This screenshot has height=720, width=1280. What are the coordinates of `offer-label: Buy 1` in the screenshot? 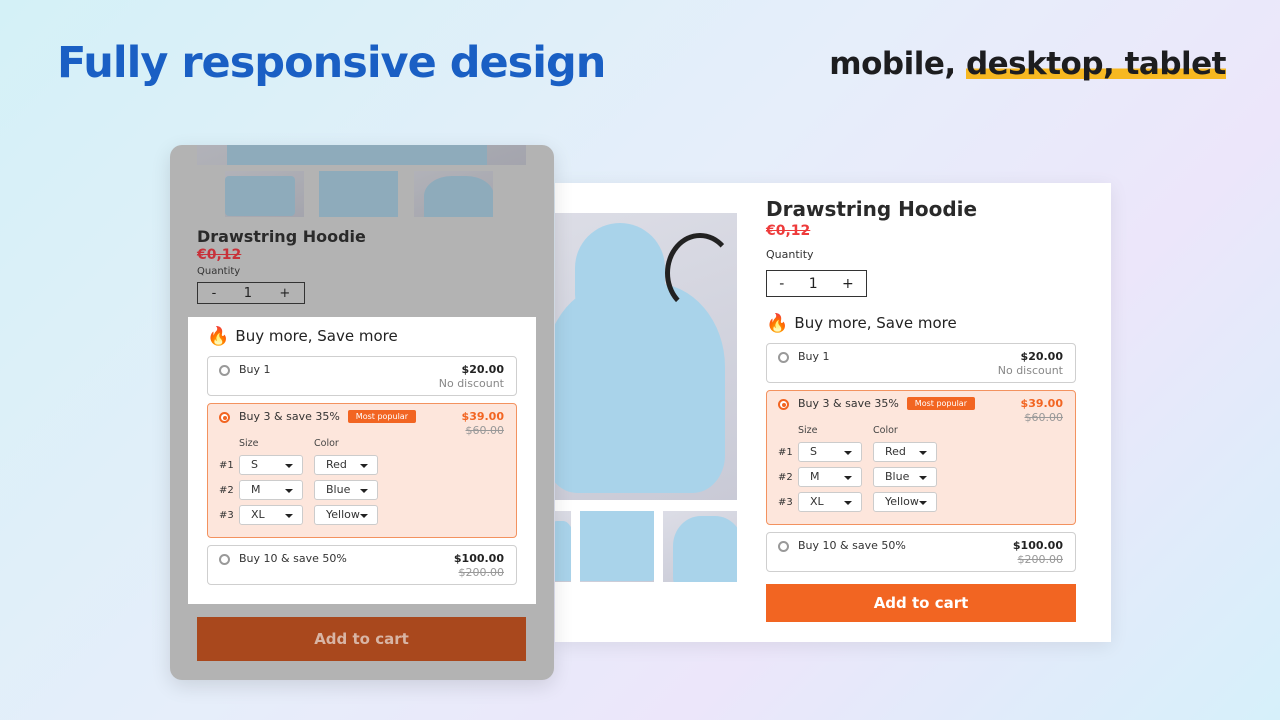 It's located at (255, 369).